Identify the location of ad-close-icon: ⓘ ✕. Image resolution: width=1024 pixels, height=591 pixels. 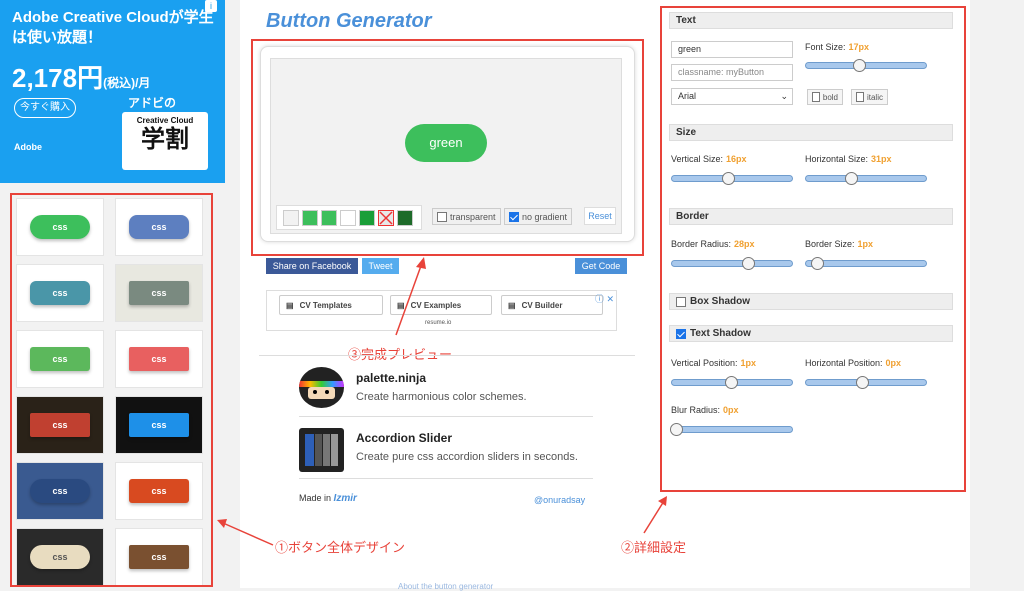
(604, 298).